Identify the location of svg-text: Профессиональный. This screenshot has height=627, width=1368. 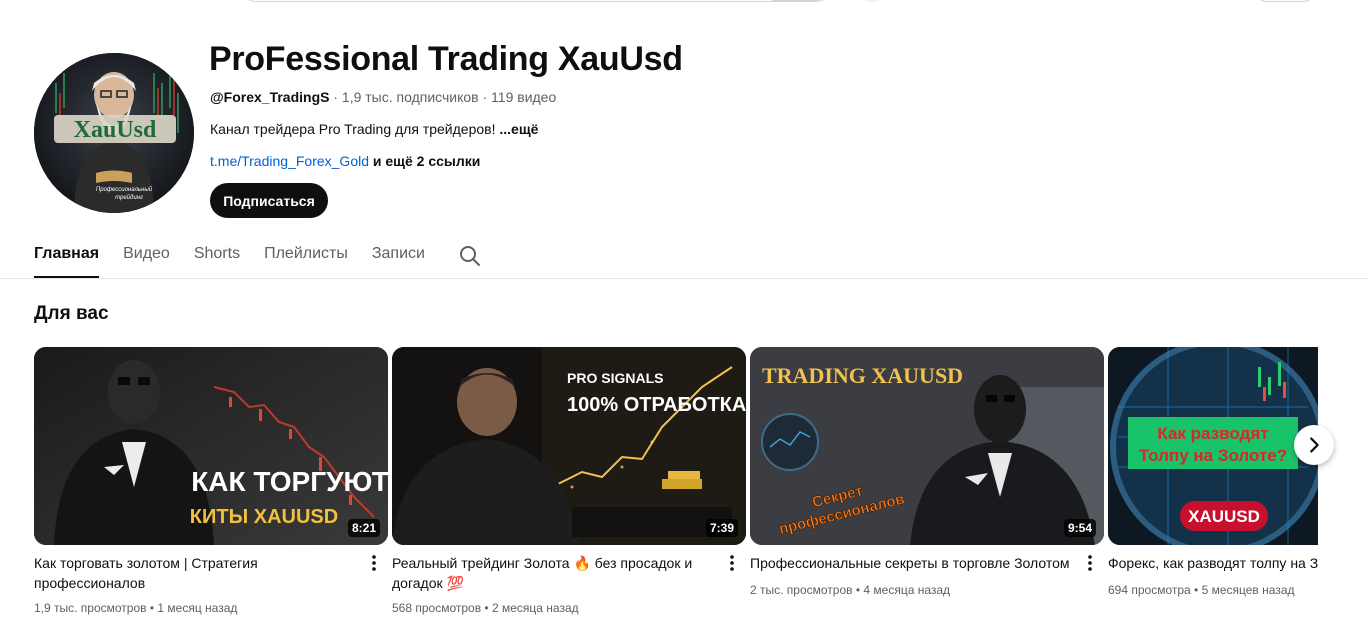
(124, 189).